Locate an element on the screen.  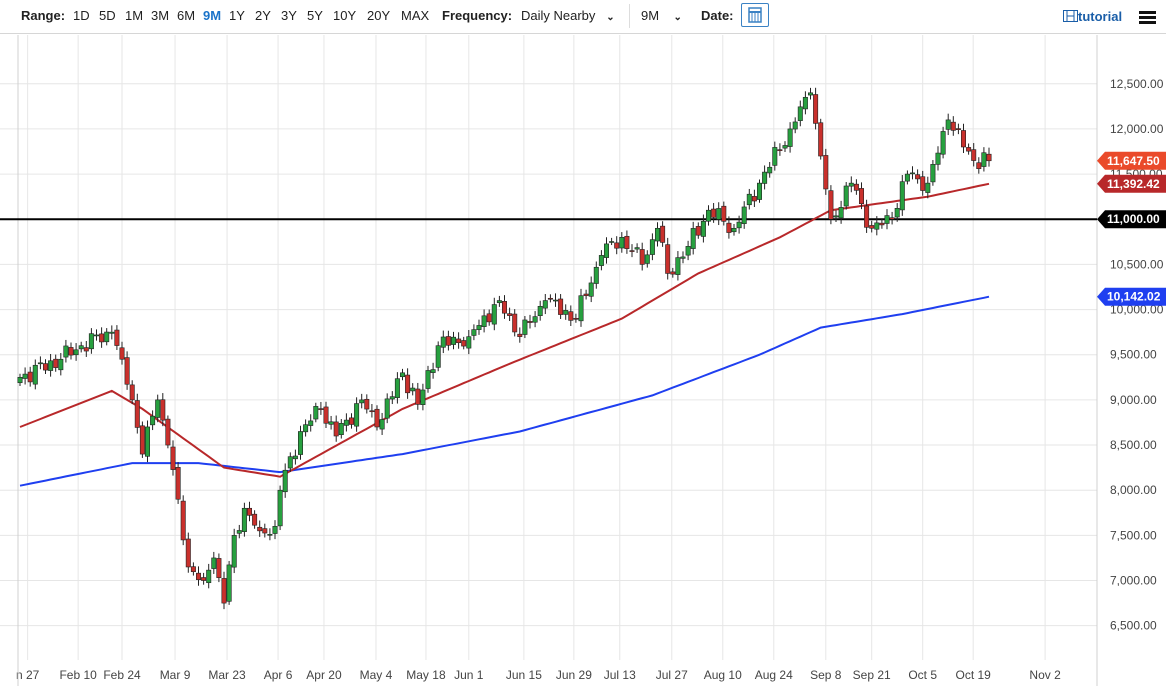
range-button-3y: 3Y is located at coordinates (289, 15).